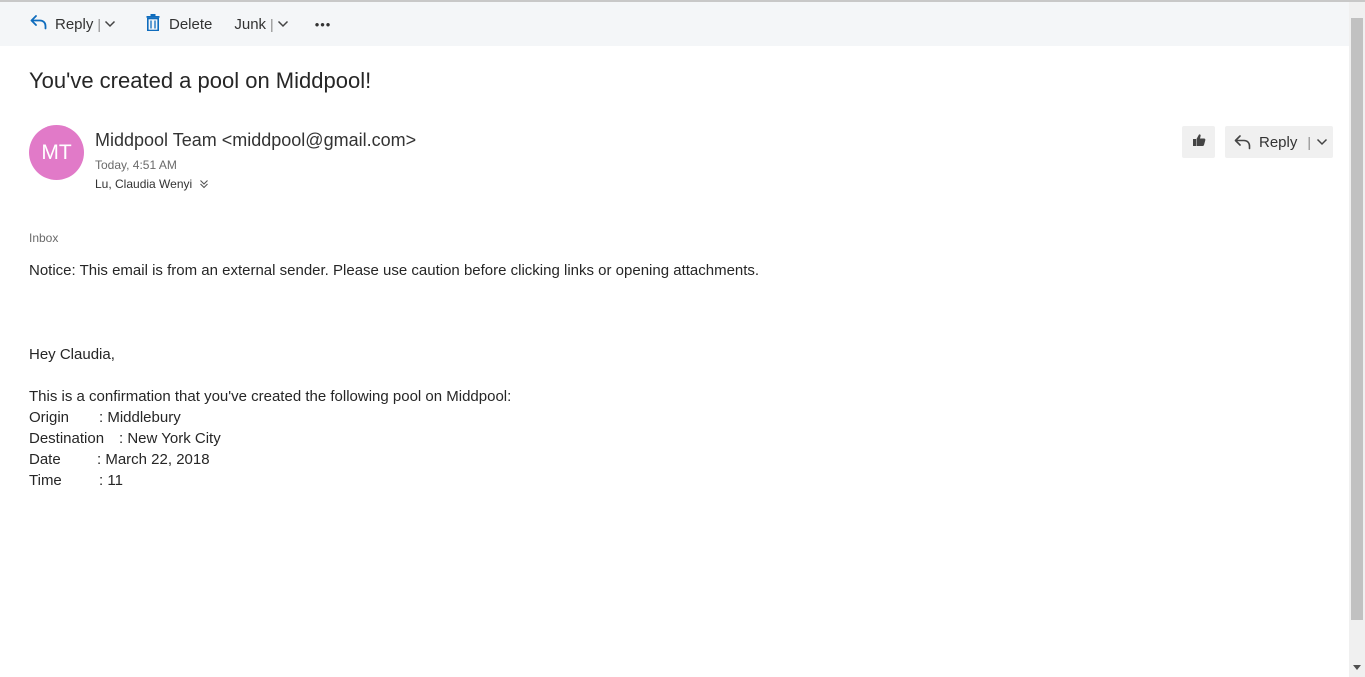 The height and width of the screenshot is (677, 1365). I want to click on like-button, so click(1198, 142).